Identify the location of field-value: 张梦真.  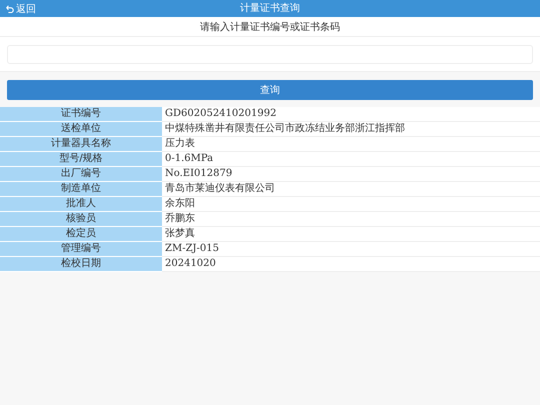
(180, 234).